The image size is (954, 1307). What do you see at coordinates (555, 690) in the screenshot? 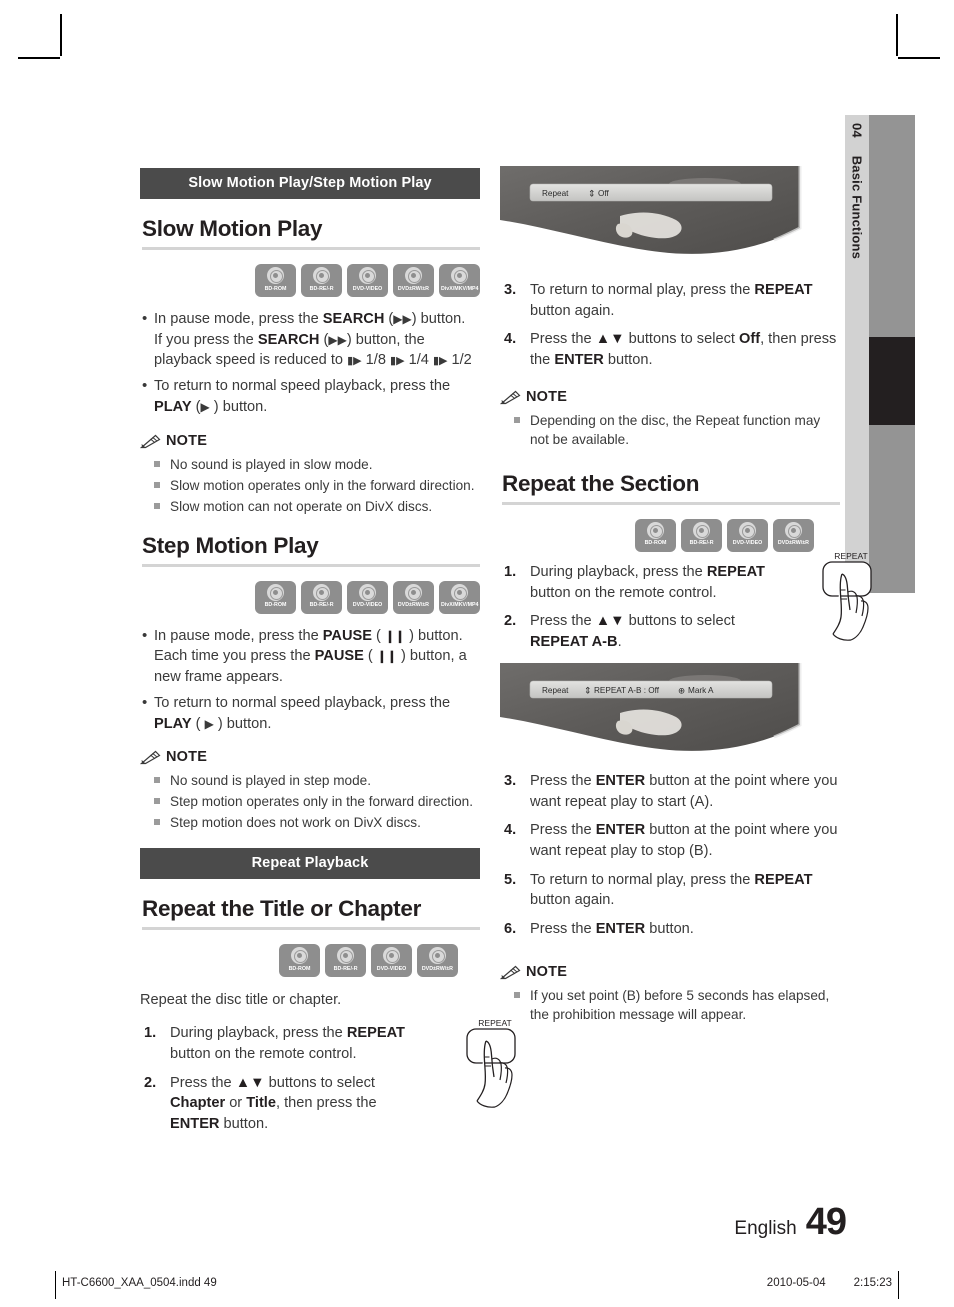
I see `osd-label-text: Repeat` at bounding box center [555, 690].